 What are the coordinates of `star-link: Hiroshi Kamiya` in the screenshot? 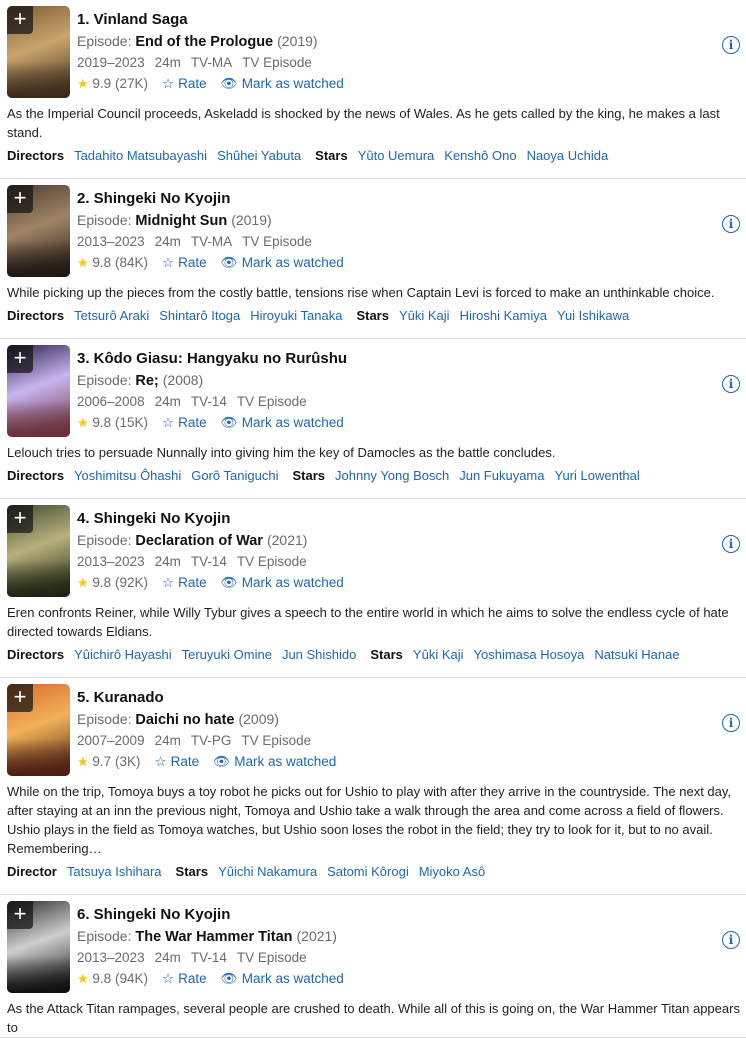 It's located at (503, 315).